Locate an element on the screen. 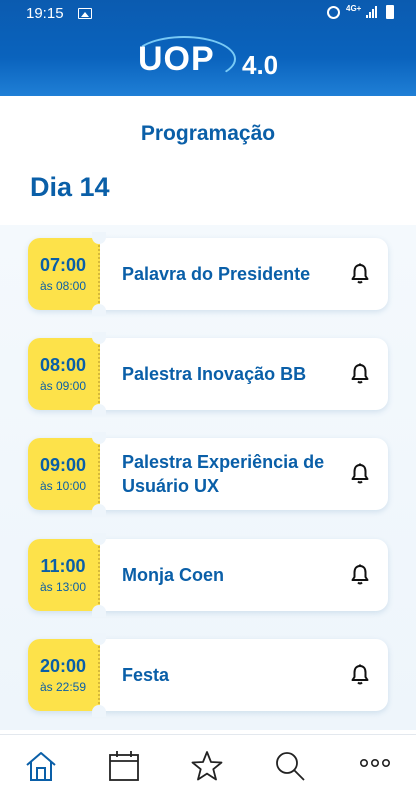 The image size is (416, 800). event-title: Palestra Inovação BB is located at coordinates (214, 374).